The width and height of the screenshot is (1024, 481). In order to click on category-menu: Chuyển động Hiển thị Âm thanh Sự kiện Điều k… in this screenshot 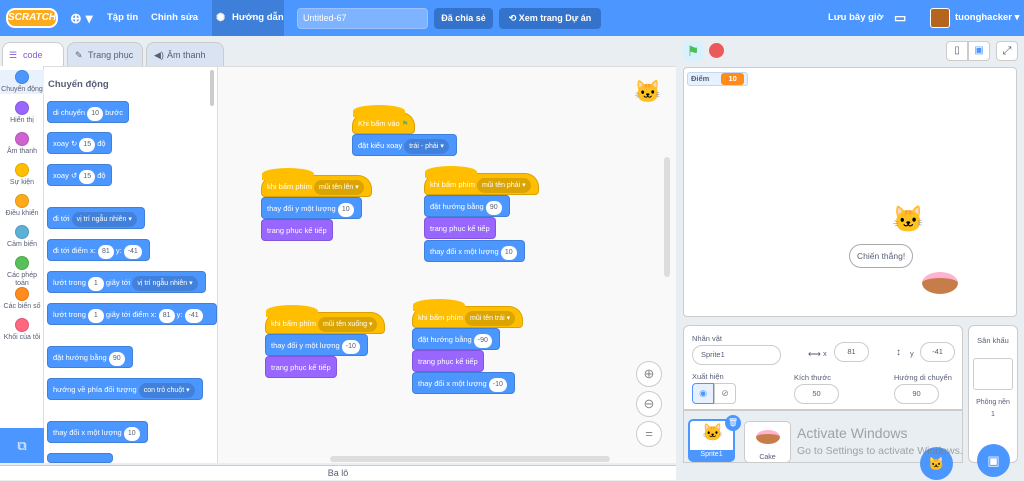, I will do `click(22, 264)`.